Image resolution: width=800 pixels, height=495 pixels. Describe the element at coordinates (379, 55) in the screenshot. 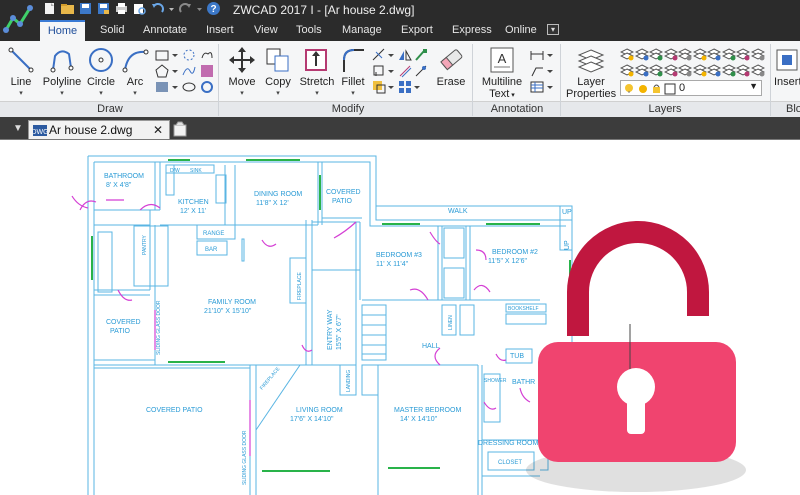

I see `trim-icon` at that location.